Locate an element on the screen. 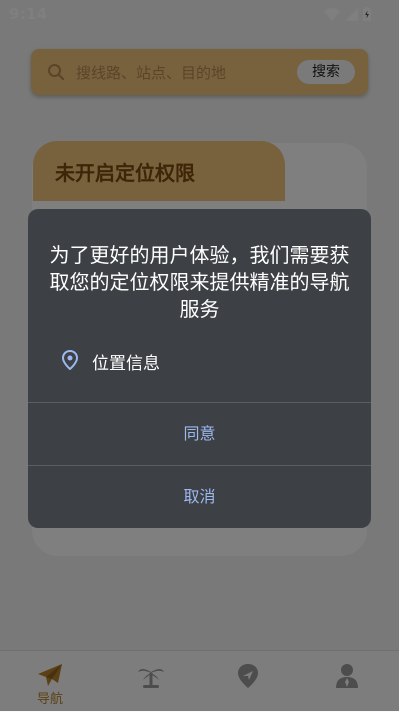 The image size is (399, 712). agree-button: 同意 is located at coordinates (199, 434).